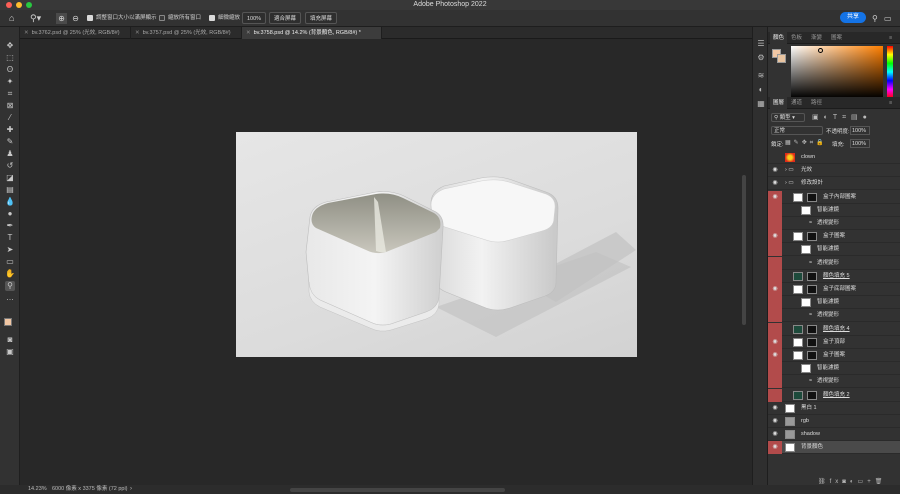 Image resolution: width=900 pixels, height=494 pixels. Describe the element at coordinates (842, 117) in the screenshot. I see `layer-filter-icons: ▣◐T⌗▤●` at that location.